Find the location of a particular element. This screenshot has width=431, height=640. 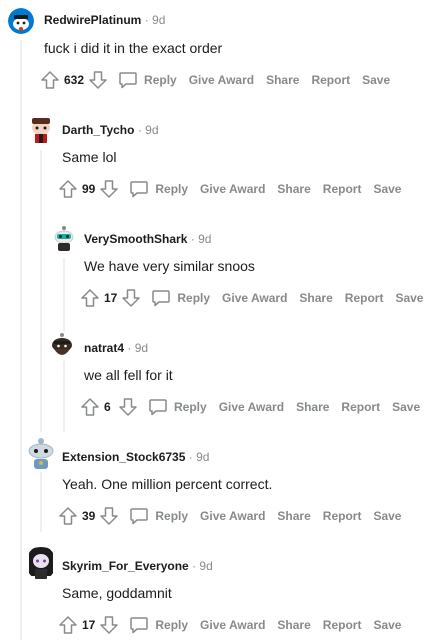

vote-score: 632 is located at coordinates (74, 80).